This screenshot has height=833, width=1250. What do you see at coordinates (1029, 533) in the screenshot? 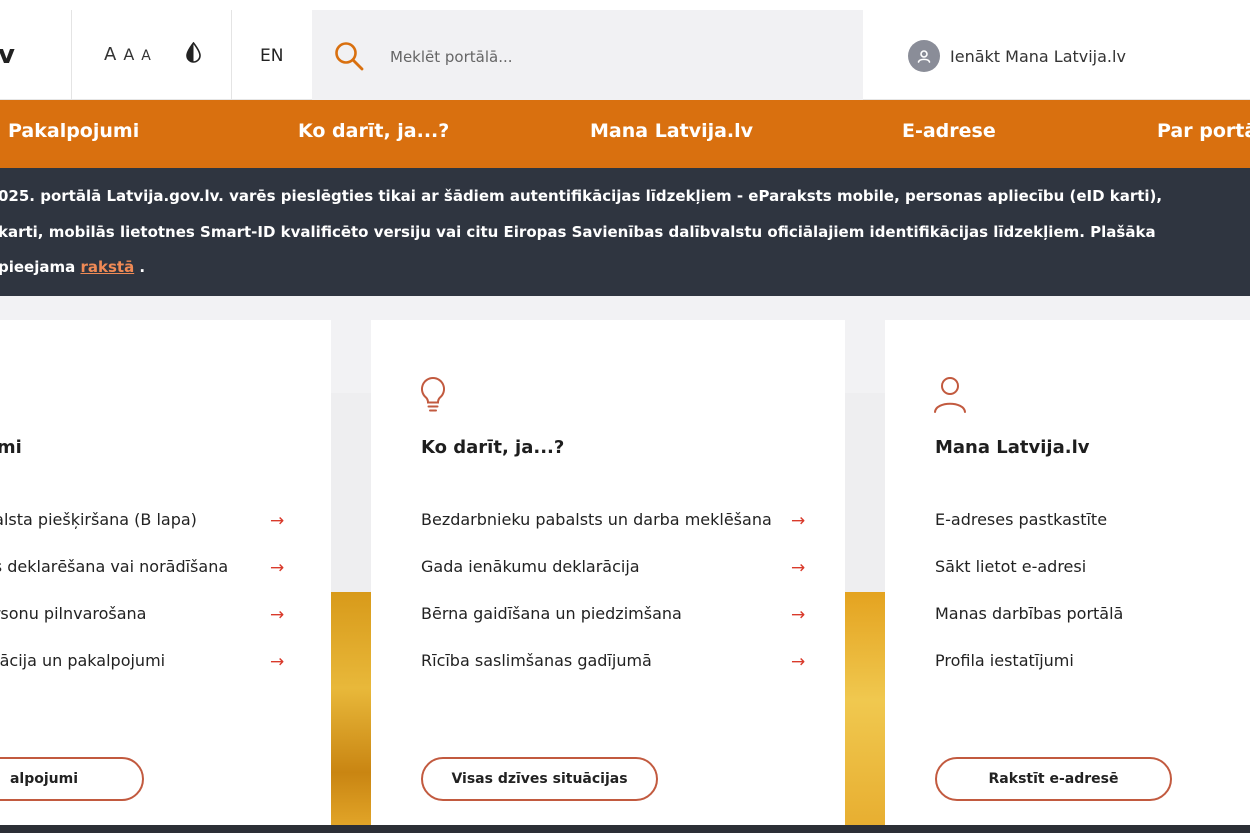
I see `list-item: E-adreses pastkastīte` at bounding box center [1029, 533].